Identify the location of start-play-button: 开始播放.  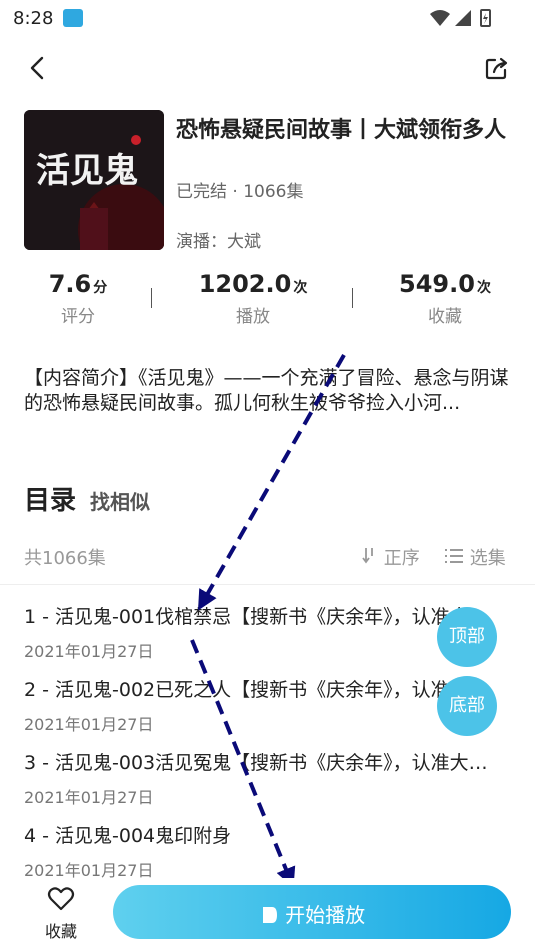
(312, 912).